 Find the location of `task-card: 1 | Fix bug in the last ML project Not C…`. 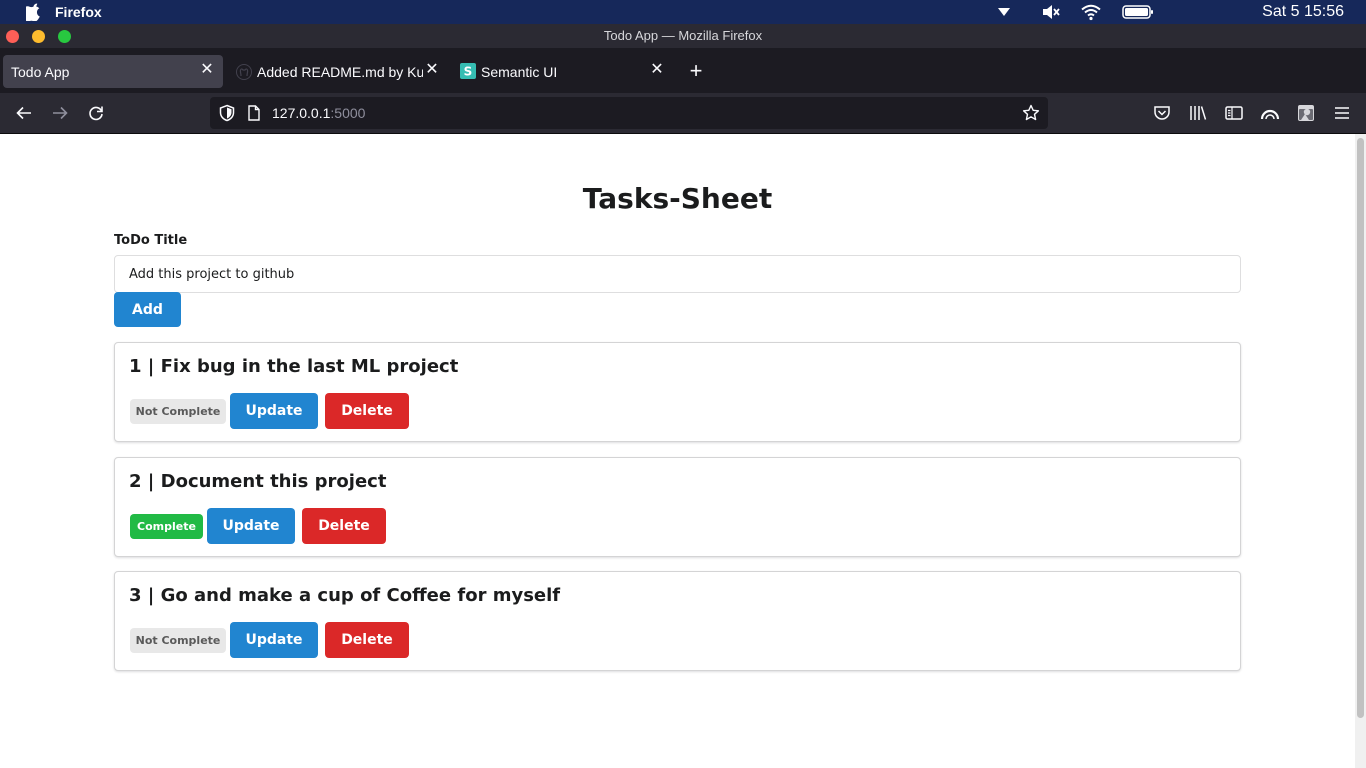

task-card: 1 | Fix bug in the last ML project Not C… is located at coordinates (677, 392).